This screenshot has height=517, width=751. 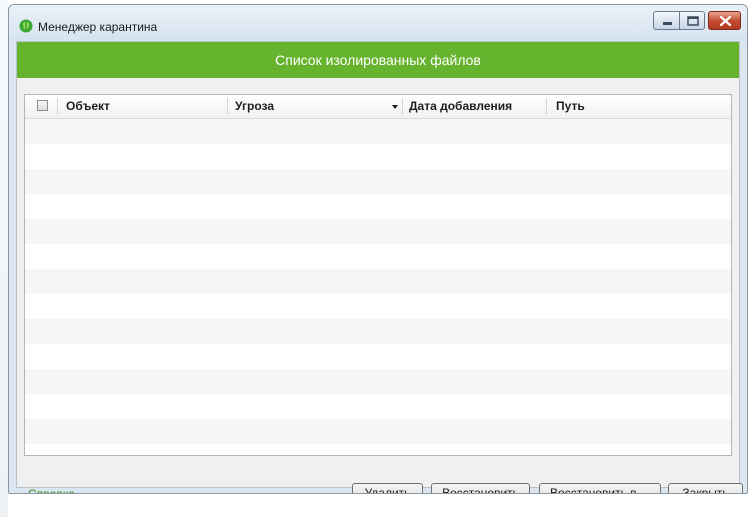 I want to click on minimize-button, so click(x=666, y=20).